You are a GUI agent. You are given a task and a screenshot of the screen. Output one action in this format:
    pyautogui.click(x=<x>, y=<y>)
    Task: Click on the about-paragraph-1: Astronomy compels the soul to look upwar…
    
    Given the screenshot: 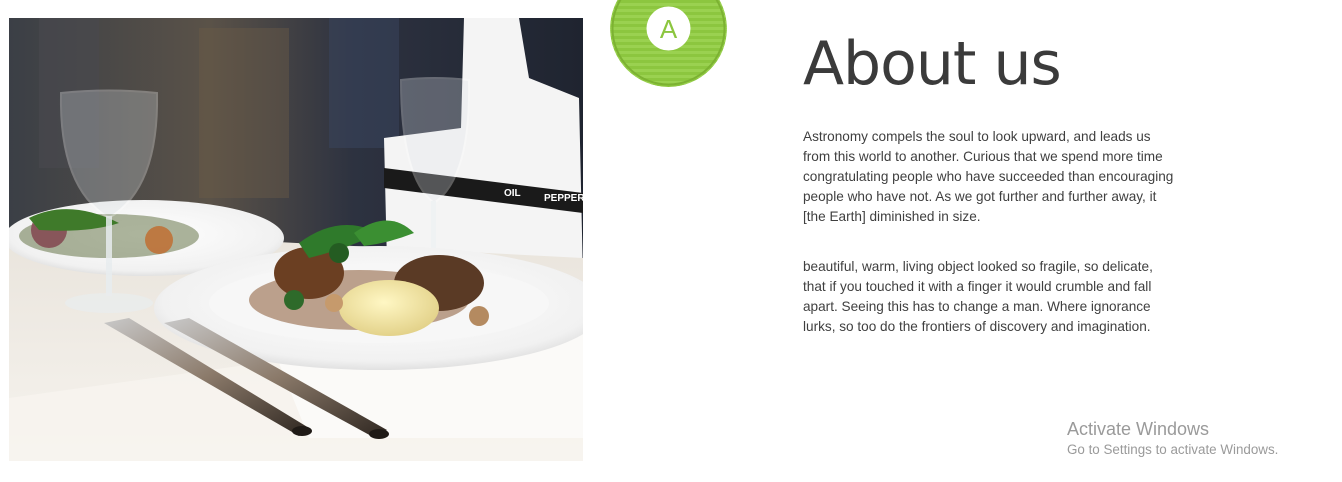 What is the action you would take?
    pyautogui.click(x=988, y=176)
    